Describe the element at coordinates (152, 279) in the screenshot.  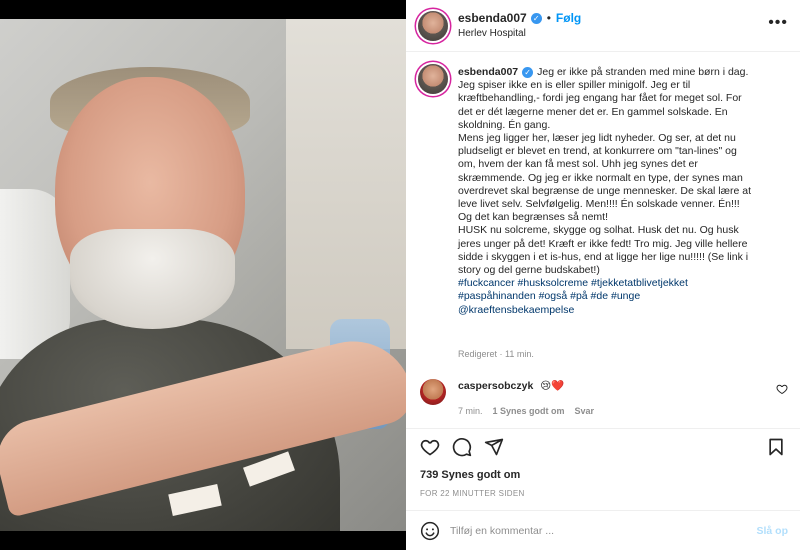
I see `photo-beard` at that location.